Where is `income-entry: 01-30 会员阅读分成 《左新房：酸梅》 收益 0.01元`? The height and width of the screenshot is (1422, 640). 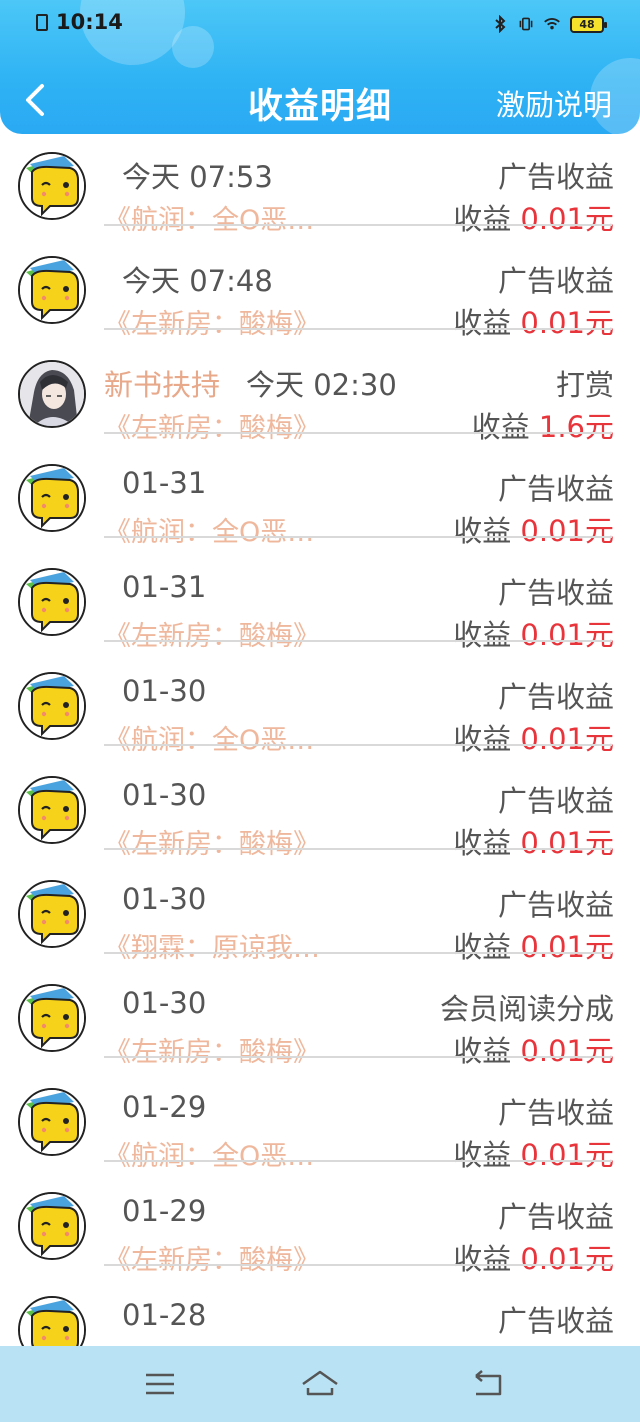 income-entry: 01-30 会员阅读分成 《左新房：酸梅》 收益 0.01元 is located at coordinates (320, 1018).